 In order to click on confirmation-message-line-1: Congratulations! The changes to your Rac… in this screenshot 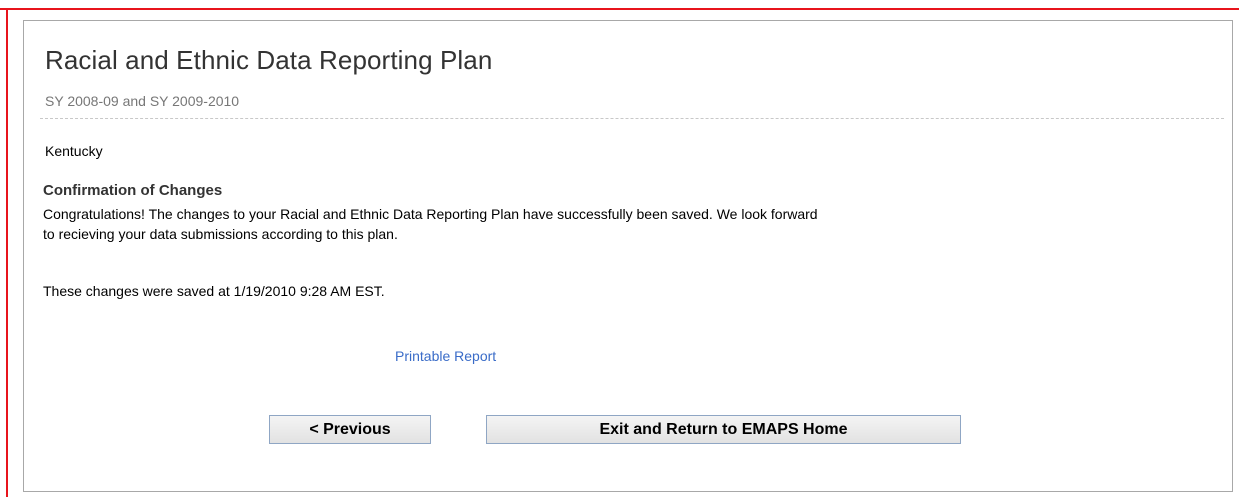, I will do `click(430, 214)`.